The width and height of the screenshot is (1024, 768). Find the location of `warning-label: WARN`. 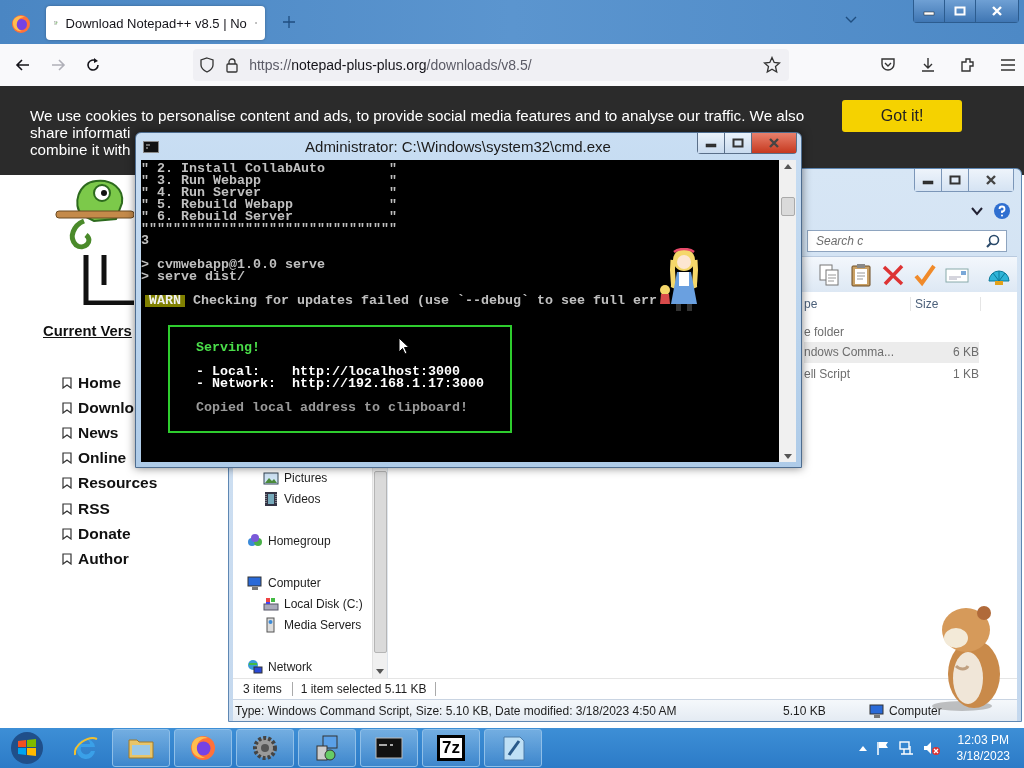

warning-label: WARN is located at coordinates (165, 301).